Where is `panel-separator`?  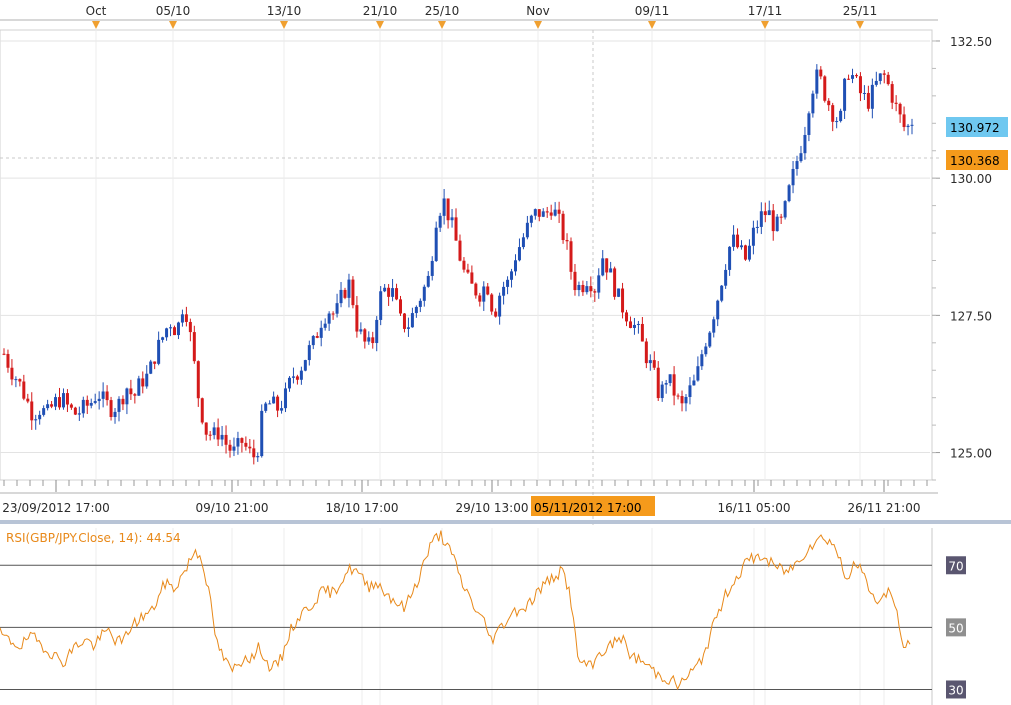 panel-separator is located at coordinates (505, 522).